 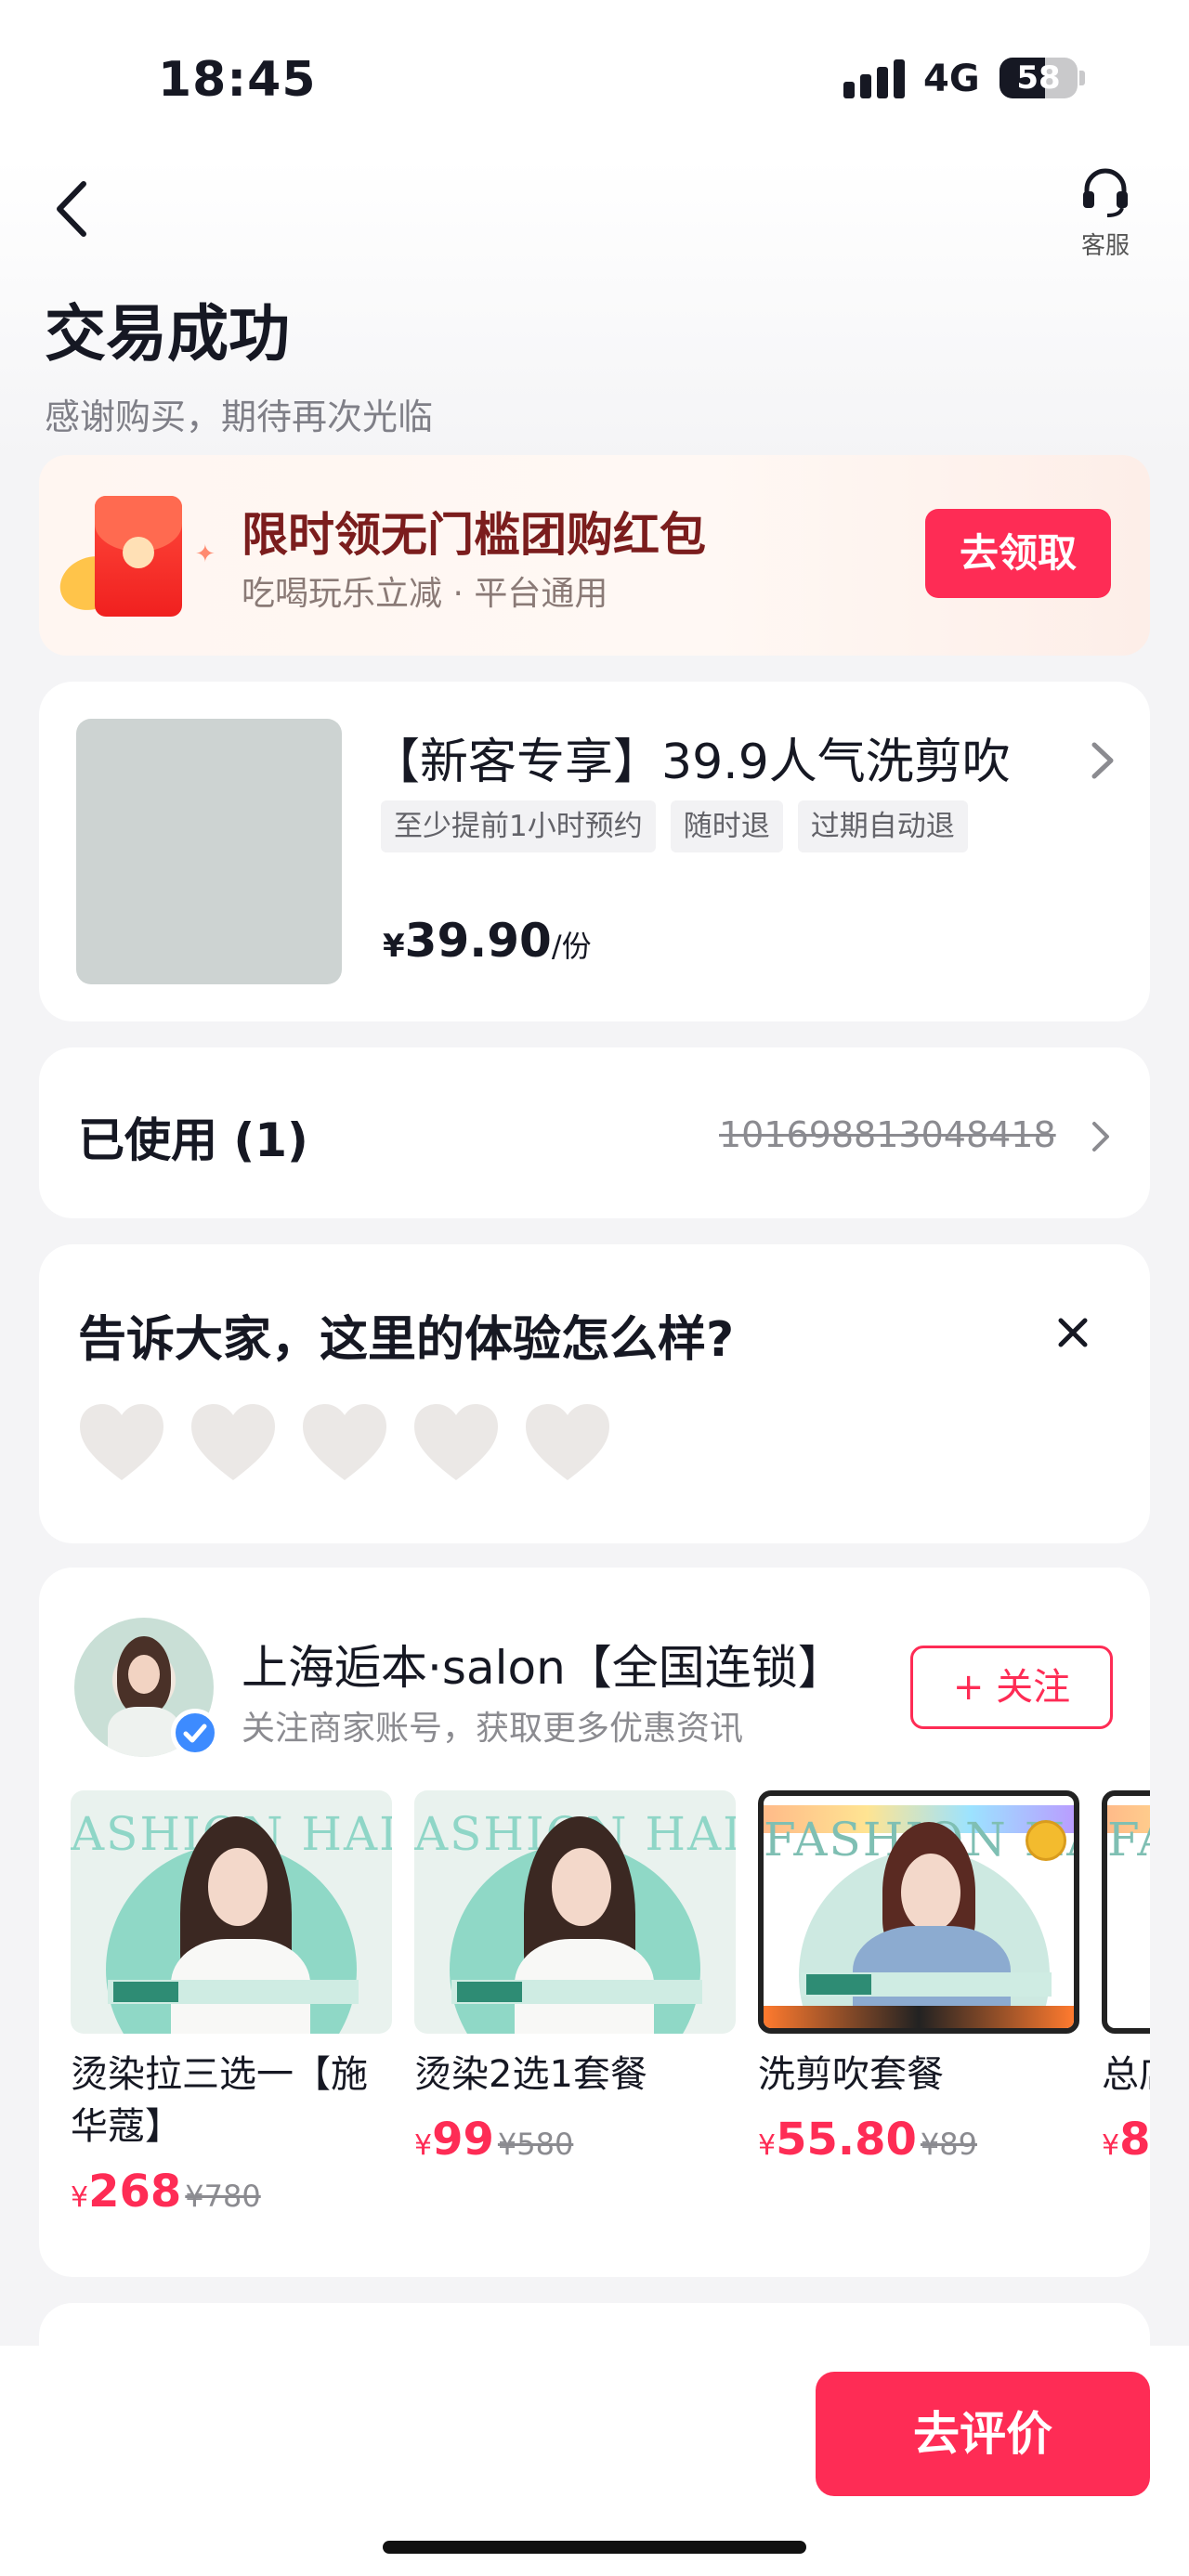 I want to click on shop-product-title: 洗剪吹套餐, so click(x=851, y=2074).